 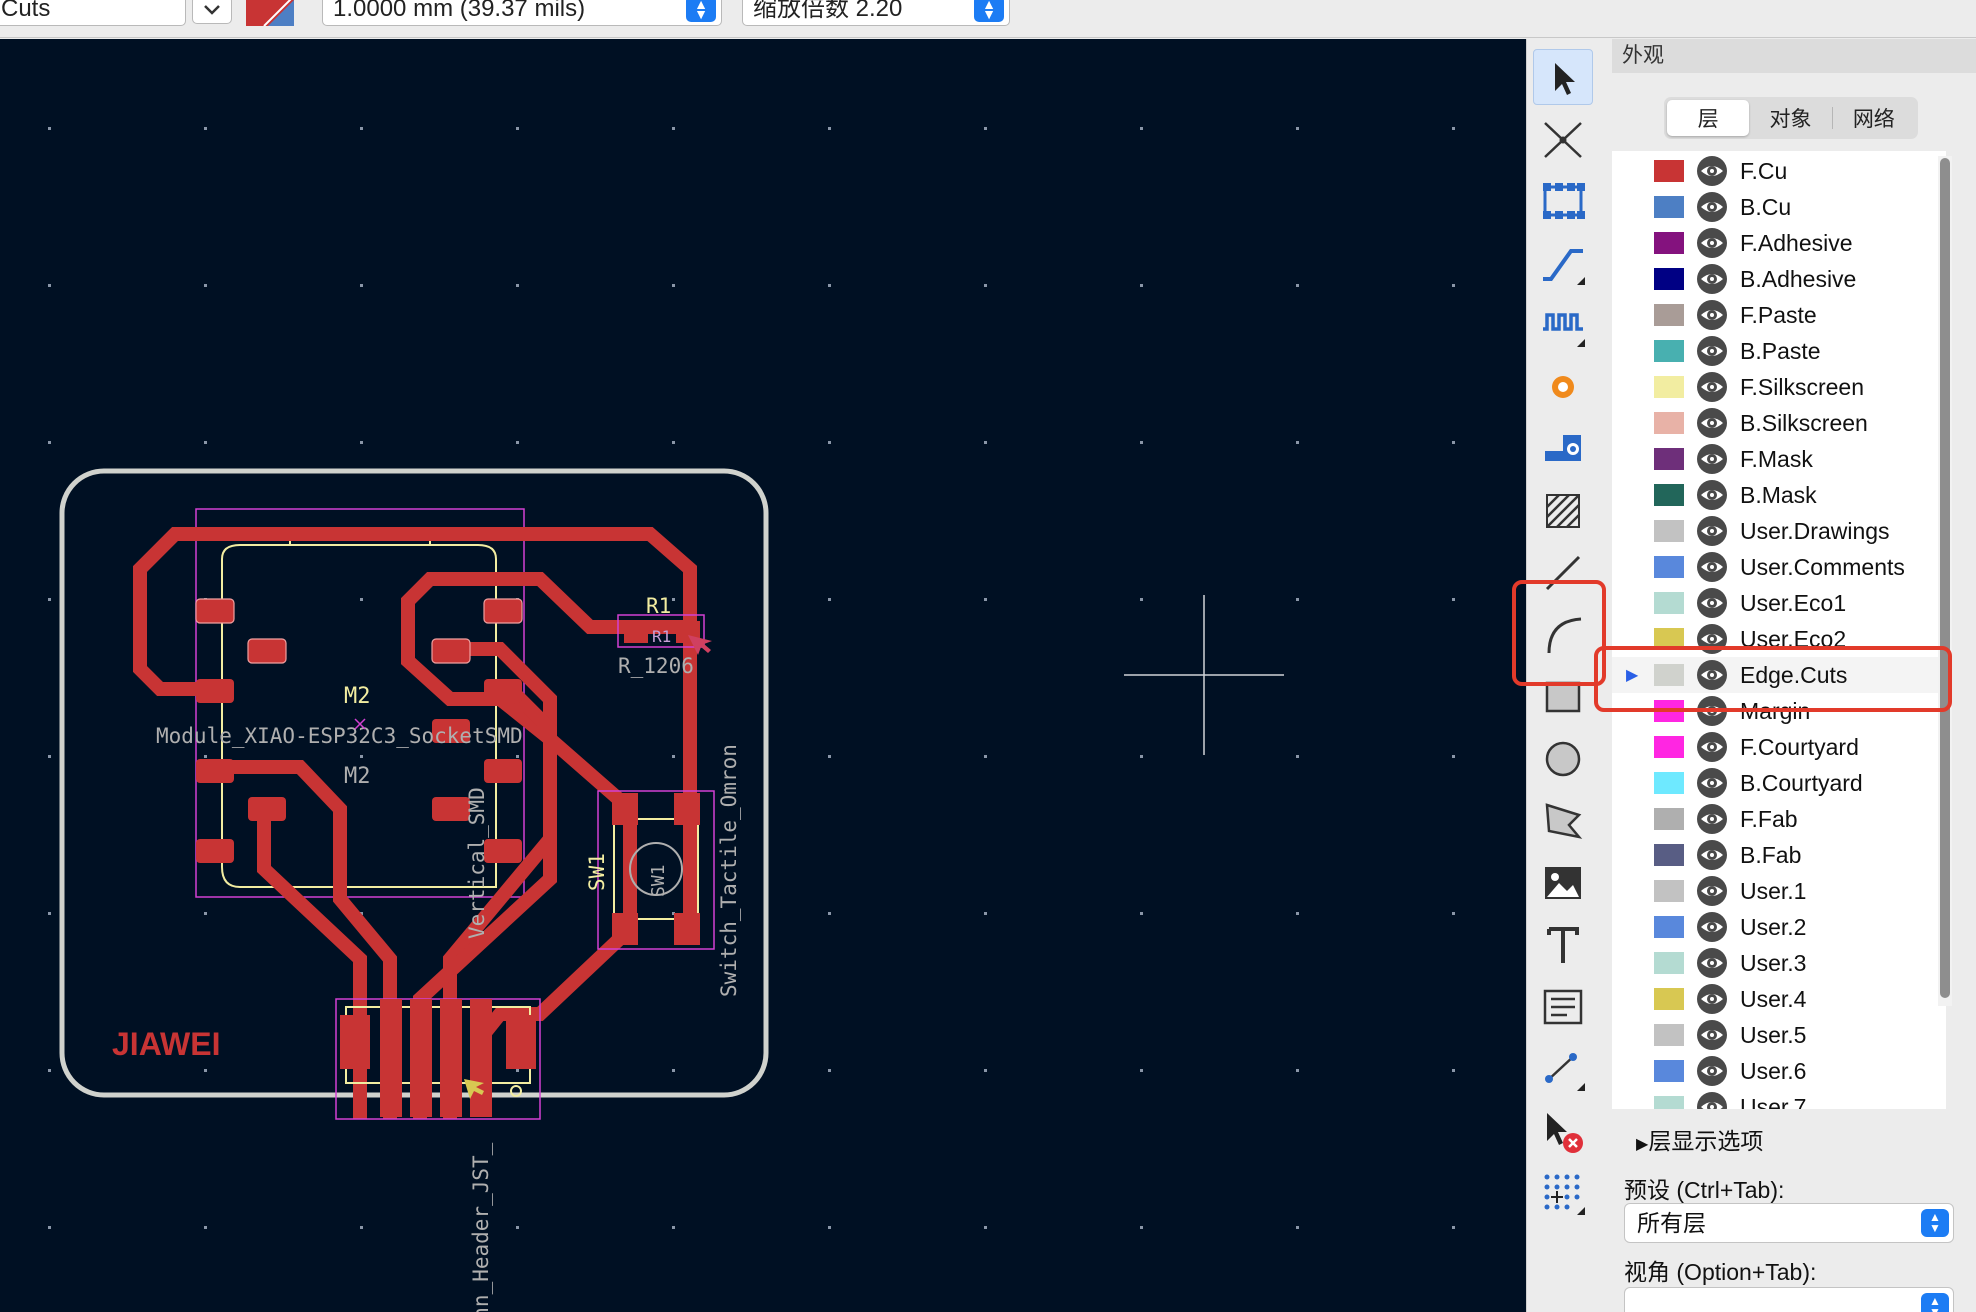 I want to click on view-select: ▲ ▼, so click(x=1789, y=1299).